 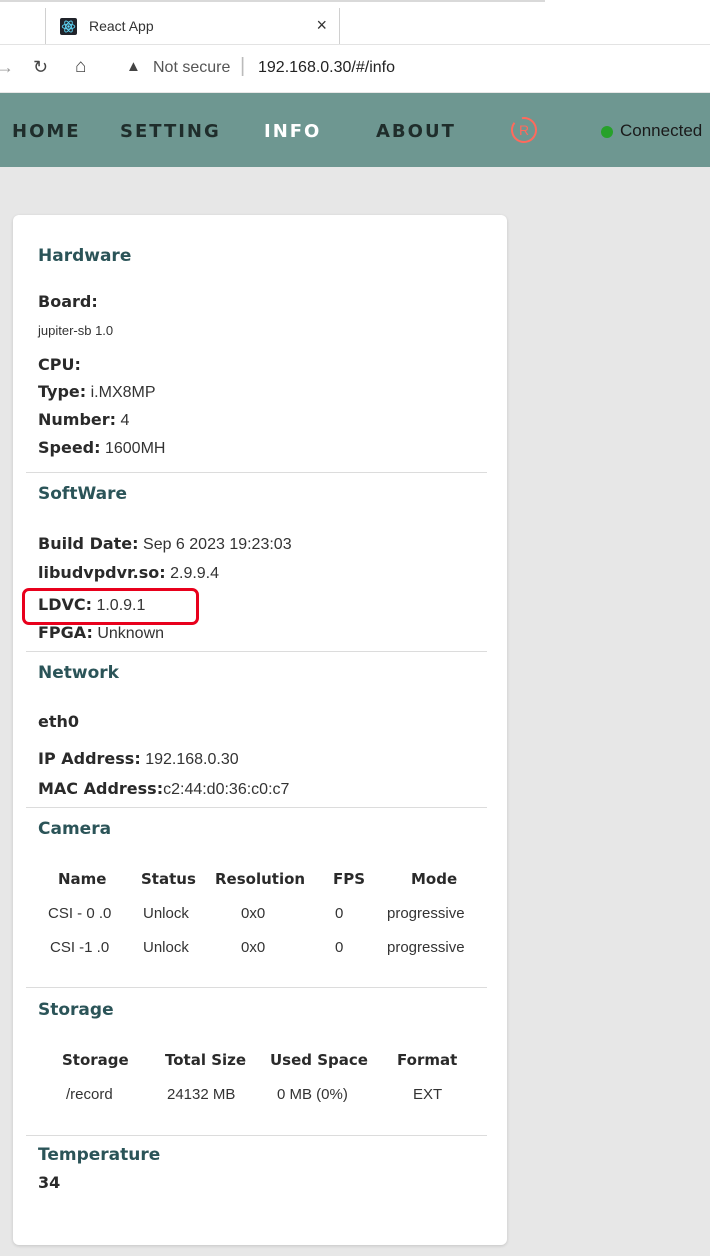 I want to click on software-title: SoftWare, so click(x=82, y=494).